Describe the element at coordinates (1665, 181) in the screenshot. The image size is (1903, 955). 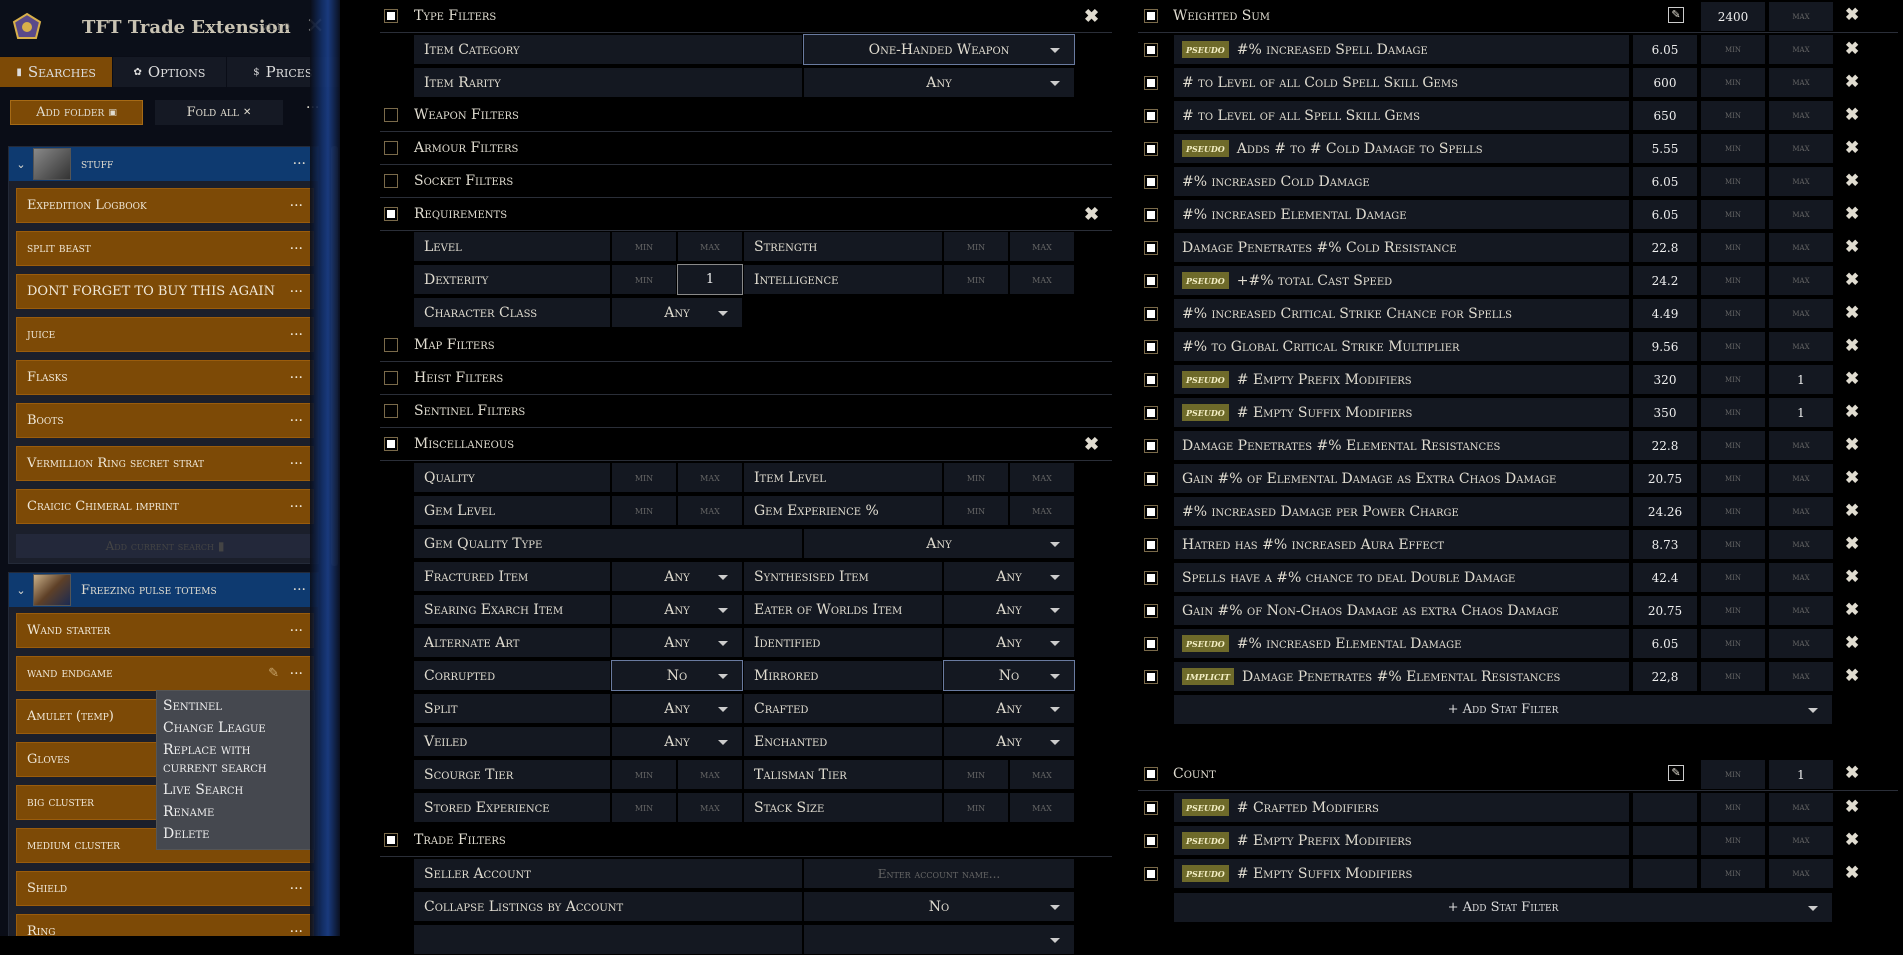
I see `stat-weight-input: 6.05` at that location.